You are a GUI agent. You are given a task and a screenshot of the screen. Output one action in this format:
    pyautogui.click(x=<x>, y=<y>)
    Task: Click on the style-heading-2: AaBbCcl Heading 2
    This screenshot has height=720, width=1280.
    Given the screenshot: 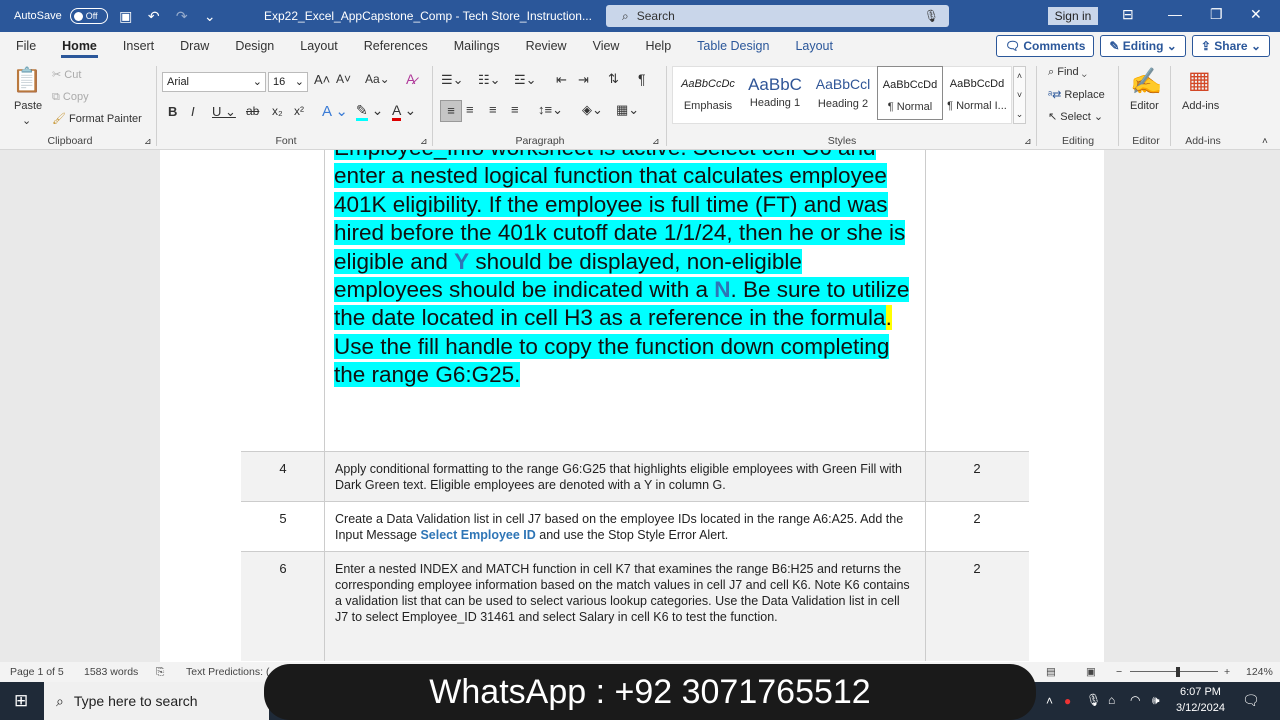 What is the action you would take?
    pyautogui.click(x=843, y=93)
    